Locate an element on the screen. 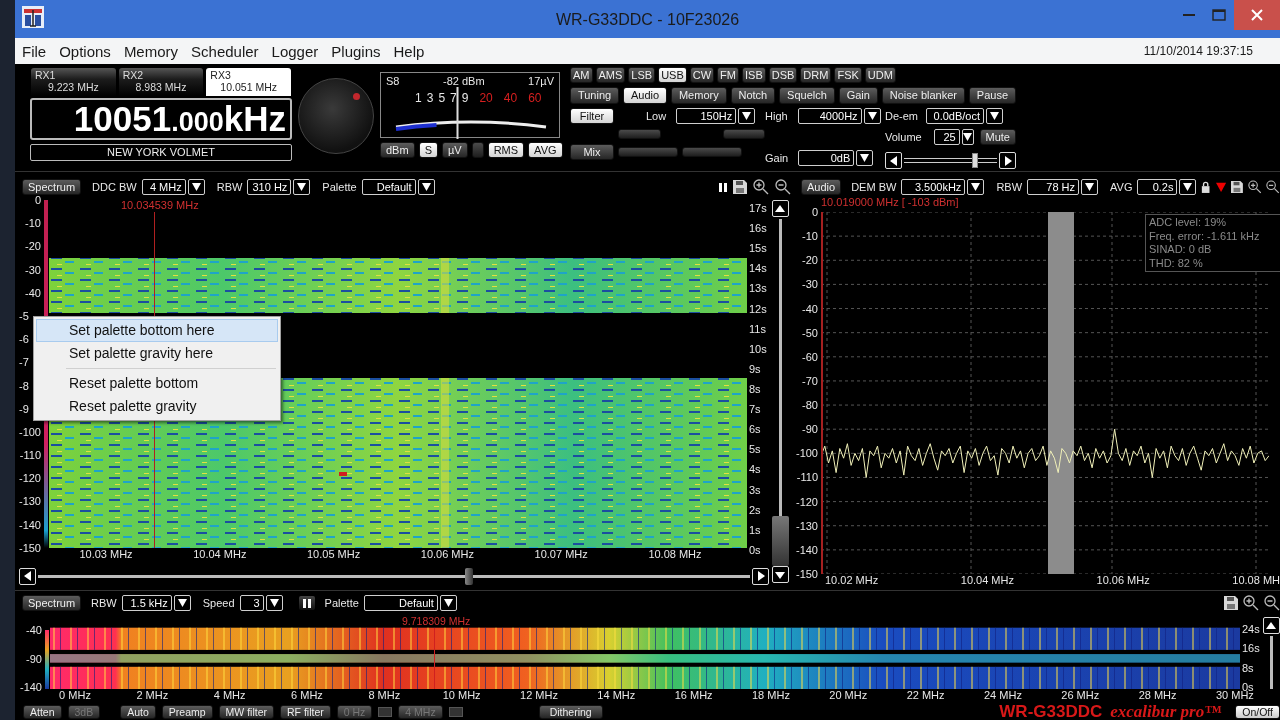  scrollbar-track is located at coordinates (1271, 662).